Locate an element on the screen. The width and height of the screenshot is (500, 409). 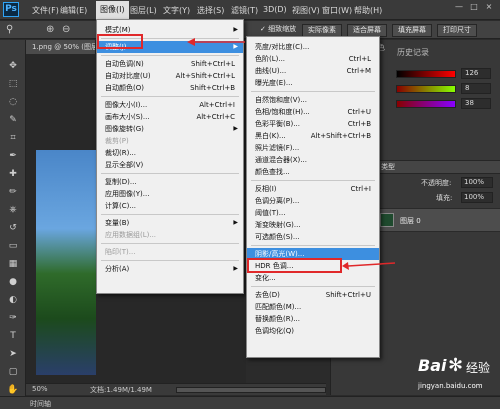
image-menu-item-label: 图像旋转(G) is located at coordinates (124, 129).